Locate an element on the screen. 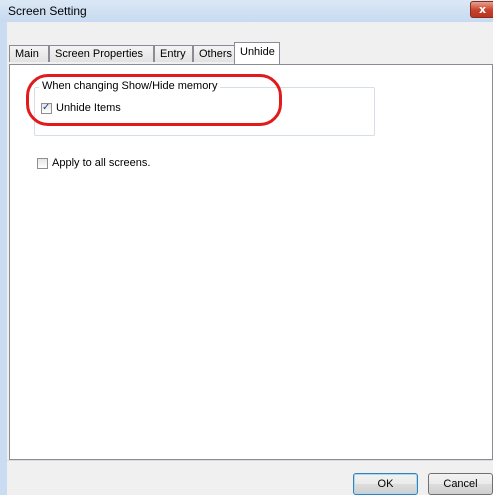  tab-others: Others is located at coordinates (214, 53).